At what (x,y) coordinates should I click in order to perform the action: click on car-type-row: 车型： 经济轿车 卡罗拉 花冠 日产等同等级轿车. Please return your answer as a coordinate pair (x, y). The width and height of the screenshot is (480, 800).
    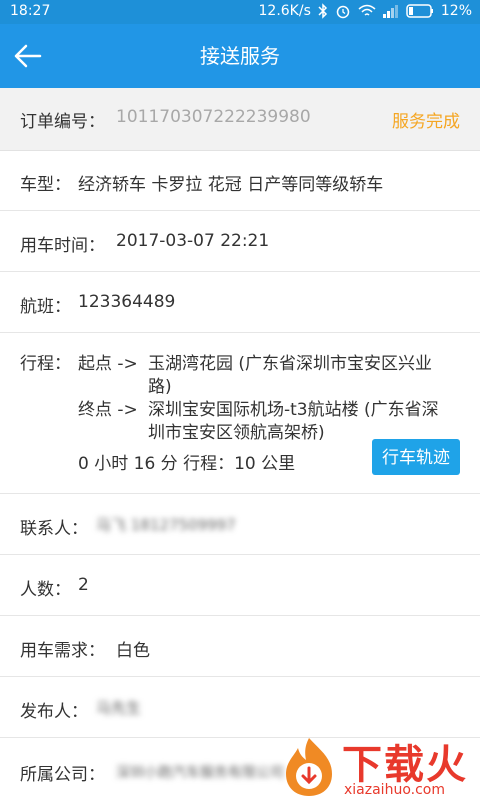
    Looking at the image, I should click on (240, 180).